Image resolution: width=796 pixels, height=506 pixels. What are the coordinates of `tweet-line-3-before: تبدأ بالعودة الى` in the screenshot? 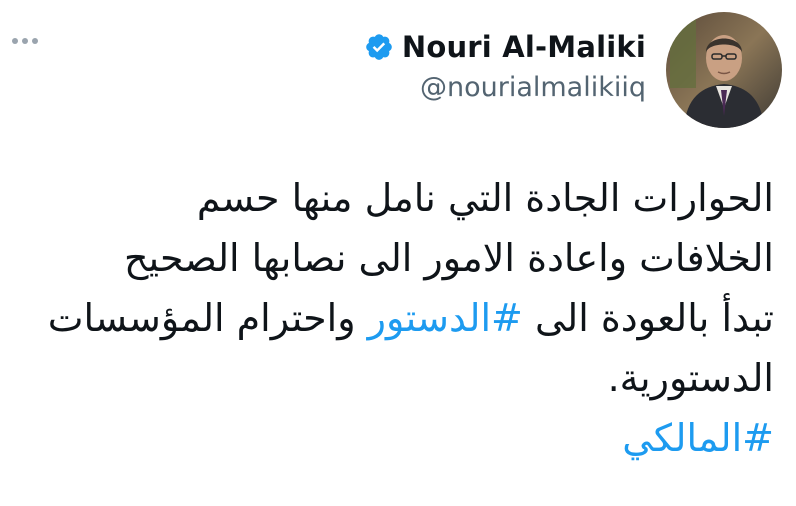 It's located at (648, 318).